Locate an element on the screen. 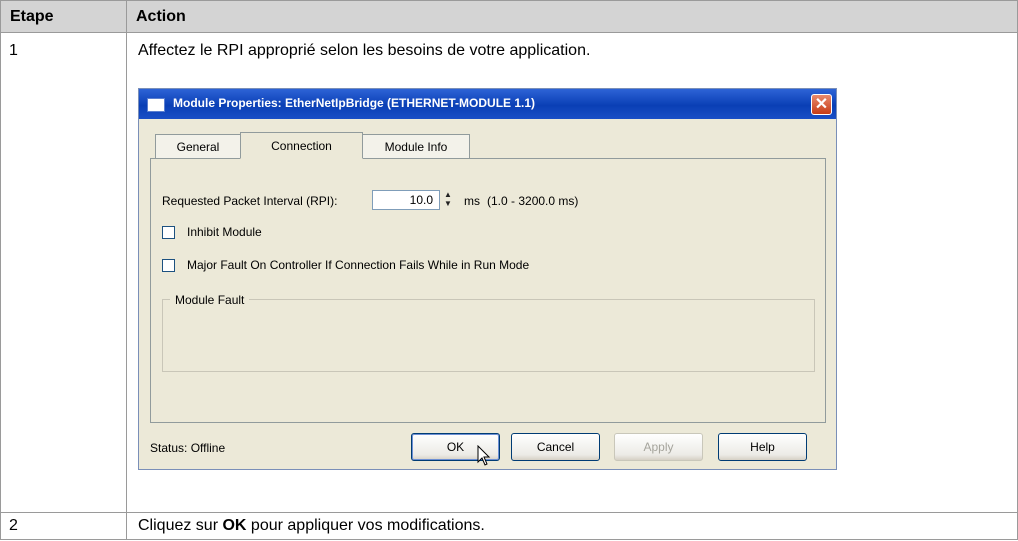 Image resolution: width=1018 pixels, height=541 pixels. spin-up-icon: ▲ is located at coordinates (448, 194).